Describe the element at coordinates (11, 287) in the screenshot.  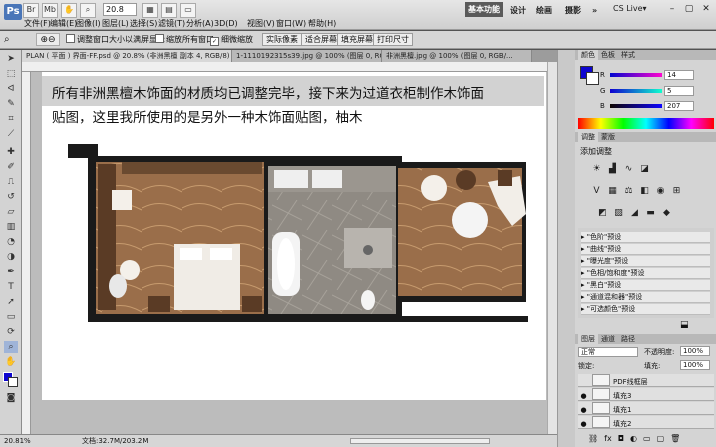
I see `type-tool-icon: T` at that location.